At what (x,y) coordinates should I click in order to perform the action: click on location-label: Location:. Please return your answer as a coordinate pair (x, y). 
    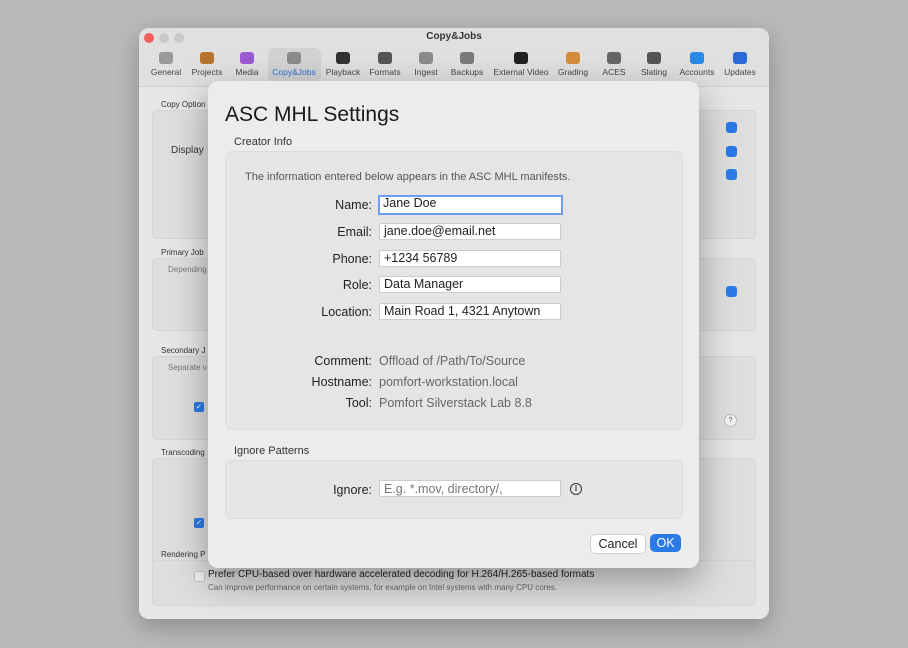
    Looking at the image, I should click on (346, 312).